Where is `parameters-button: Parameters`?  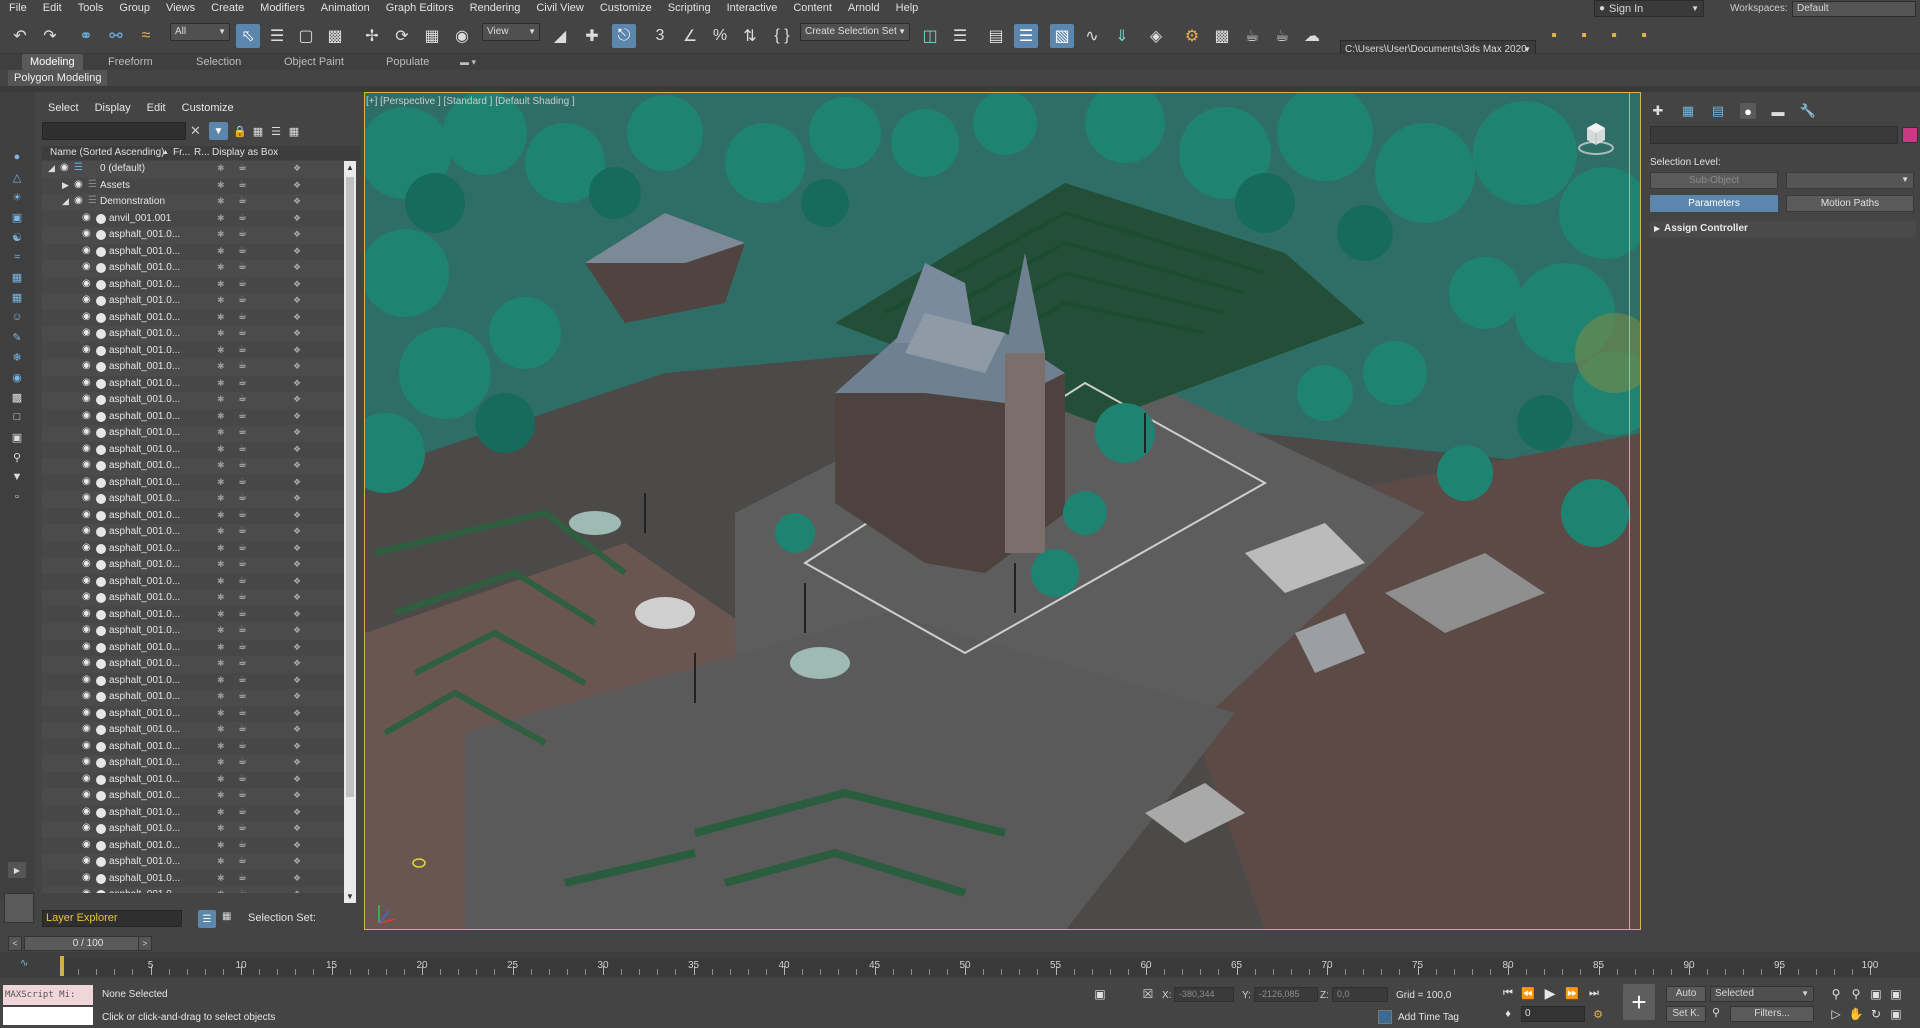
parameters-button: Parameters is located at coordinates (1714, 203).